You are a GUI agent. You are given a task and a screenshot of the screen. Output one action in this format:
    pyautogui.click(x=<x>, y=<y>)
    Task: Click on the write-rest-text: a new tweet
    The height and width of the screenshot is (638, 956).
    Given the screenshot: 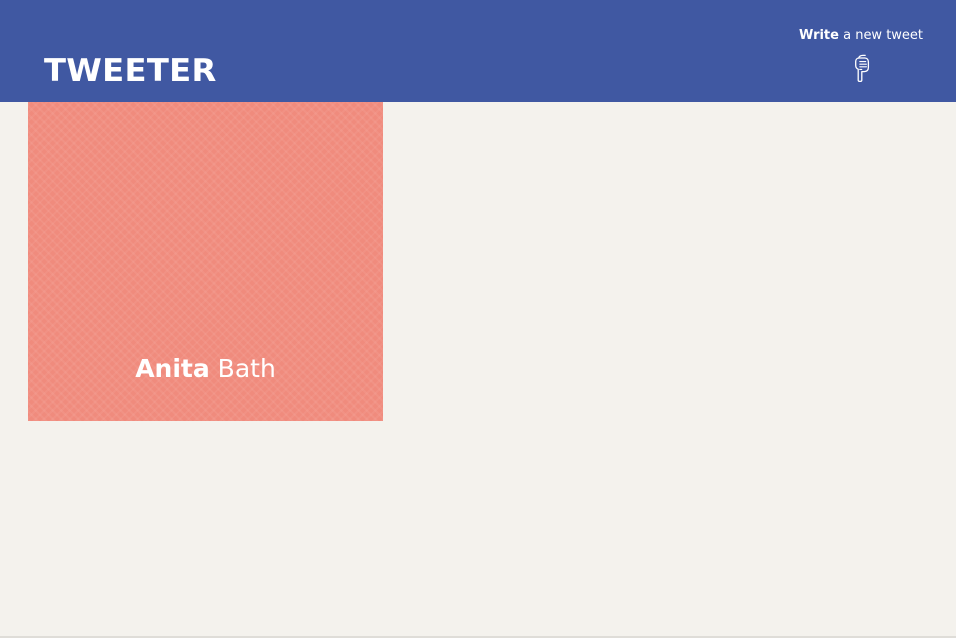 What is the action you would take?
    pyautogui.click(x=881, y=35)
    